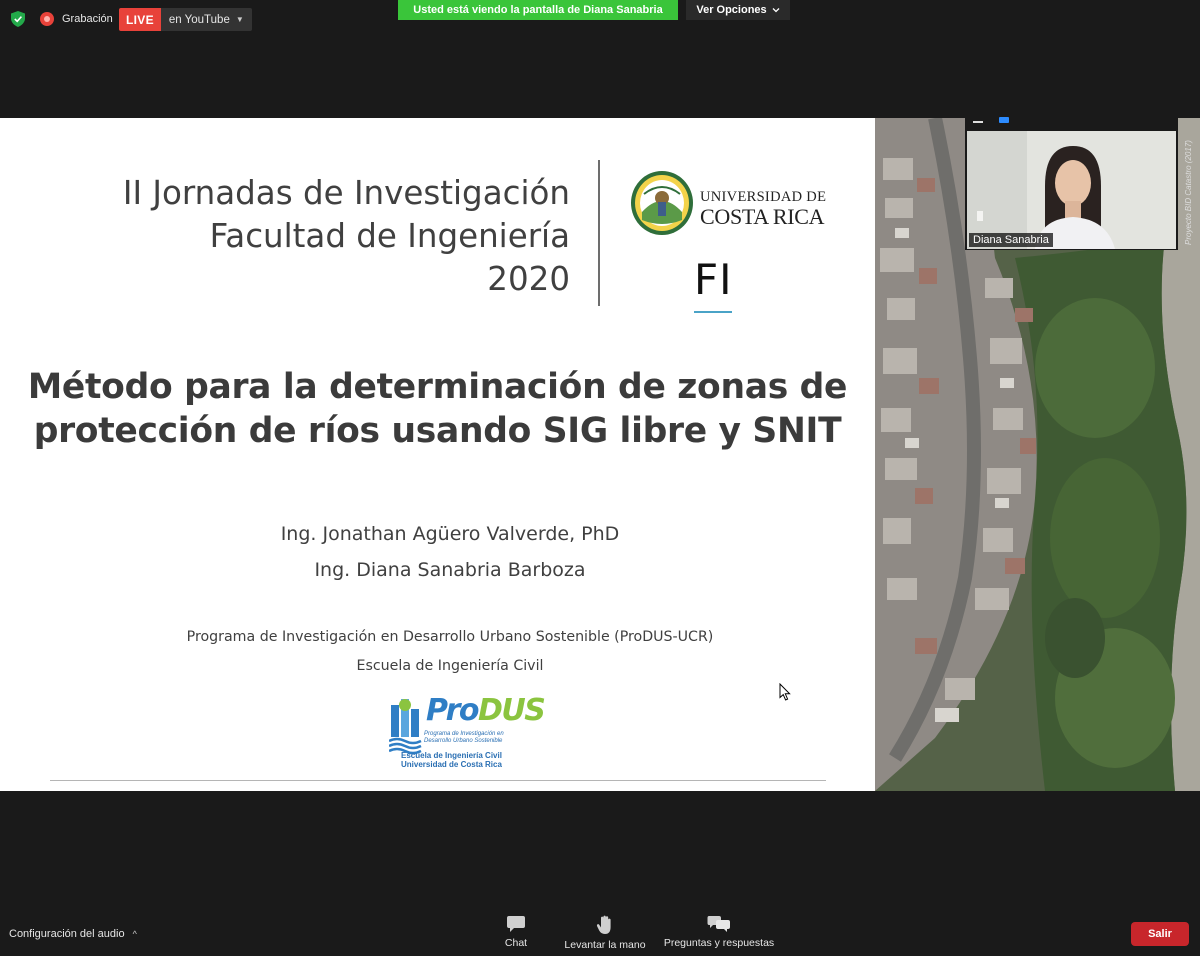 This screenshot has height=956, width=1200. What do you see at coordinates (134, 934) in the screenshot?
I see `caret-up-icon: ^` at bounding box center [134, 934].